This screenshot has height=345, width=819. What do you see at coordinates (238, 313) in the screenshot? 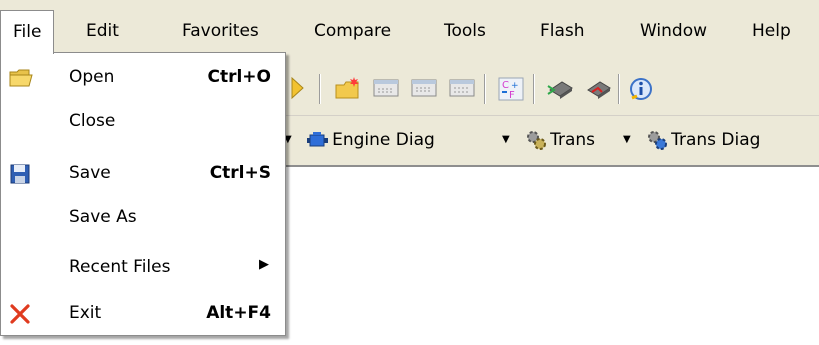
I see `menu-item-shortcut: Alt+F4` at bounding box center [238, 313].